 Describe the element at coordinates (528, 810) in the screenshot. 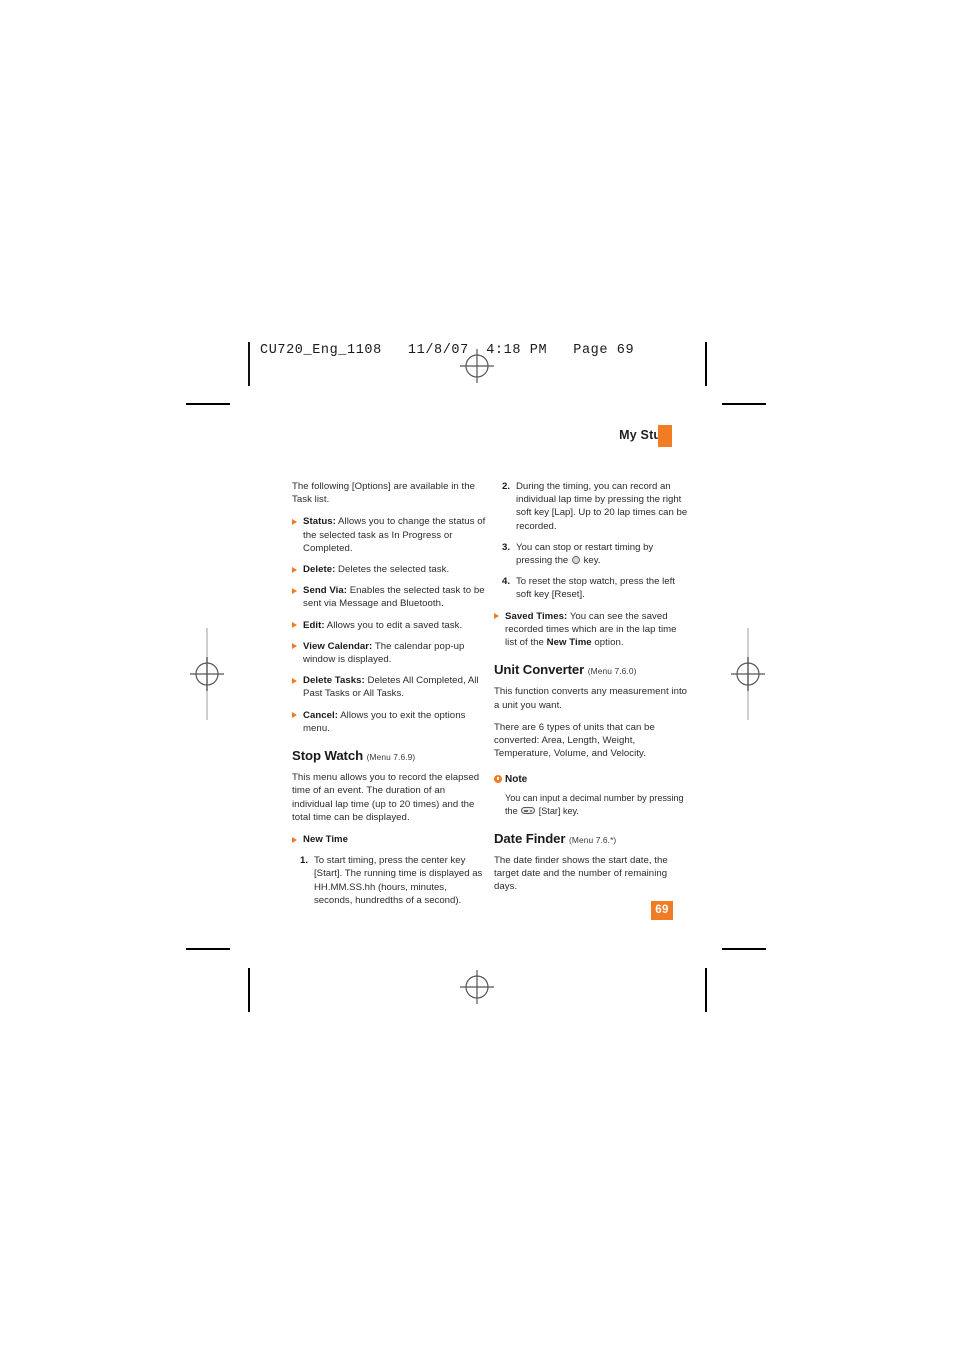

I see `star-key-icon` at that location.